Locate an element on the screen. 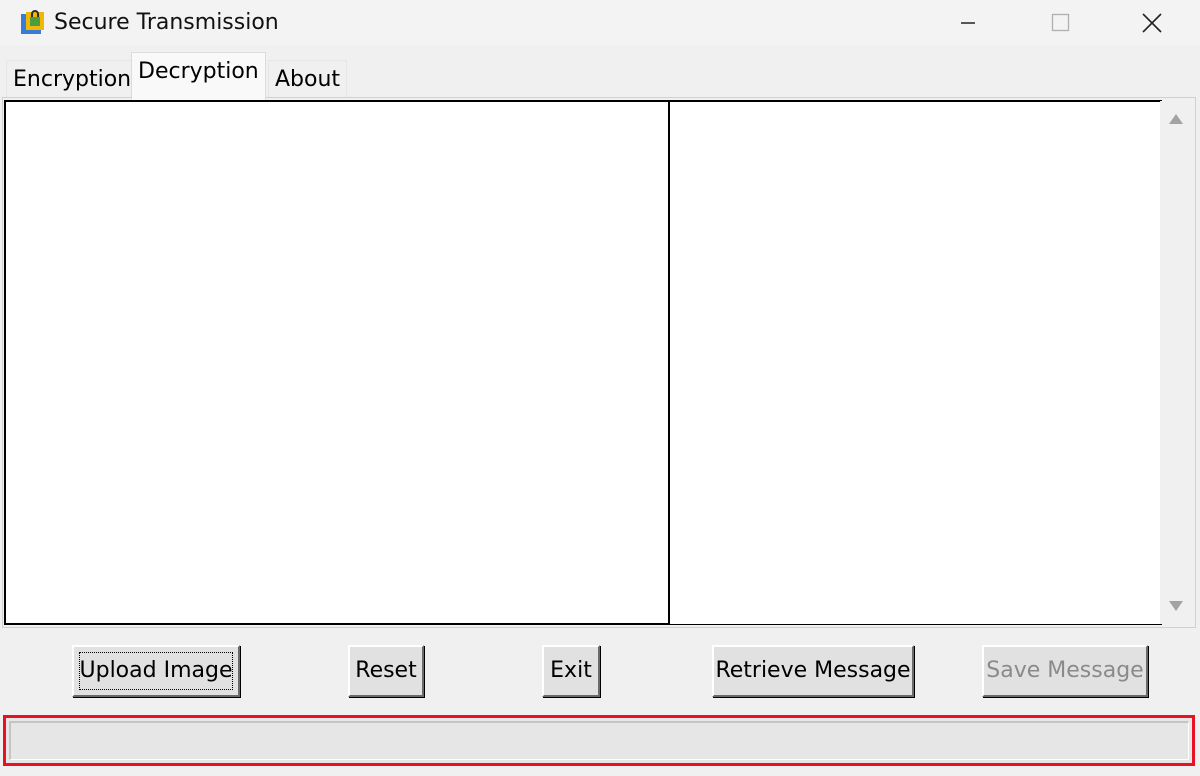 This screenshot has height=776, width=1200. scroll-up-icon is located at coordinates (1176, 119).